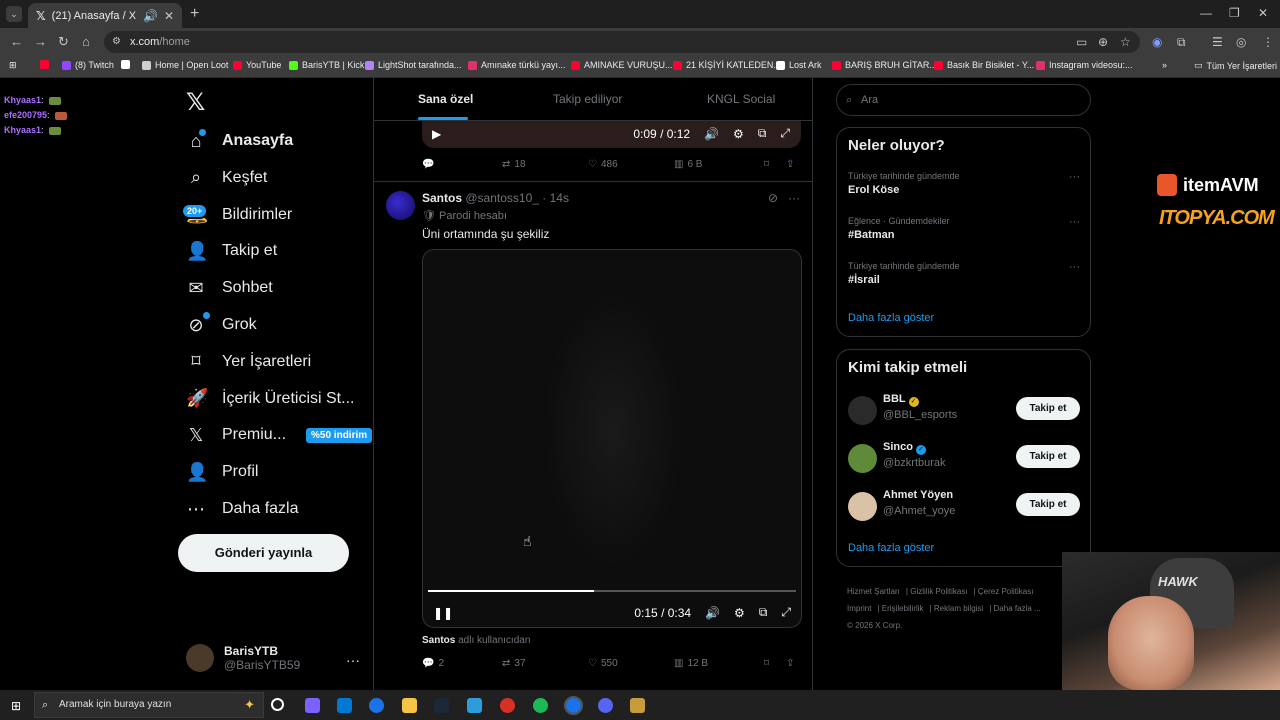 Image resolution: width=1280 pixels, height=720 pixels. I want to click on bookmark-item: YouTube, so click(257, 65).